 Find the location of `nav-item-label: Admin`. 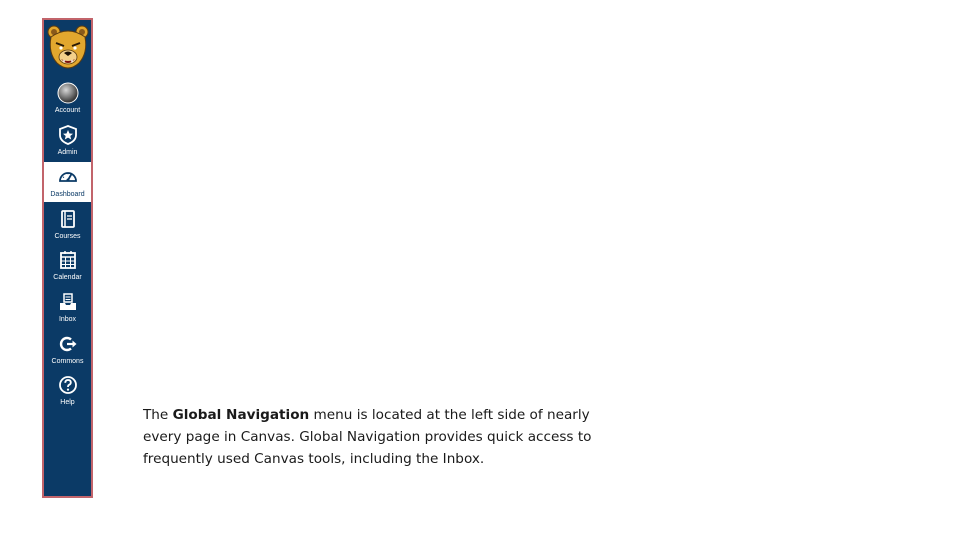

nav-item-label: Admin is located at coordinates (67, 152).